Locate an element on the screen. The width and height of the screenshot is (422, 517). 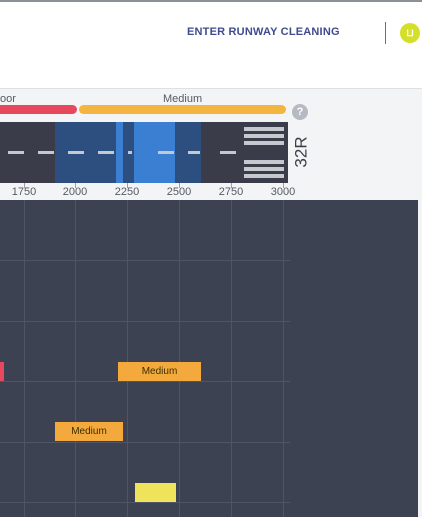
help-icon: ? is located at coordinates (300, 112).